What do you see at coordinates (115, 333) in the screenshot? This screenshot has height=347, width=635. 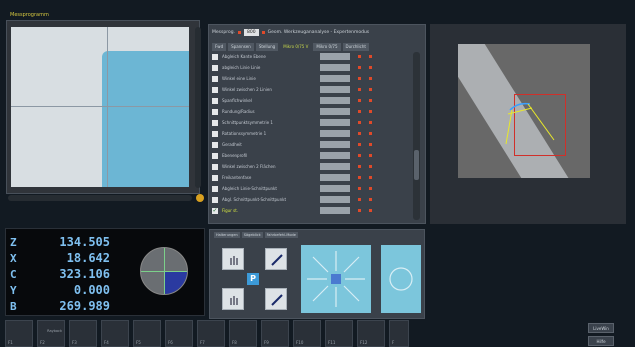 I see `fkey-f4: F4` at bounding box center [115, 333].